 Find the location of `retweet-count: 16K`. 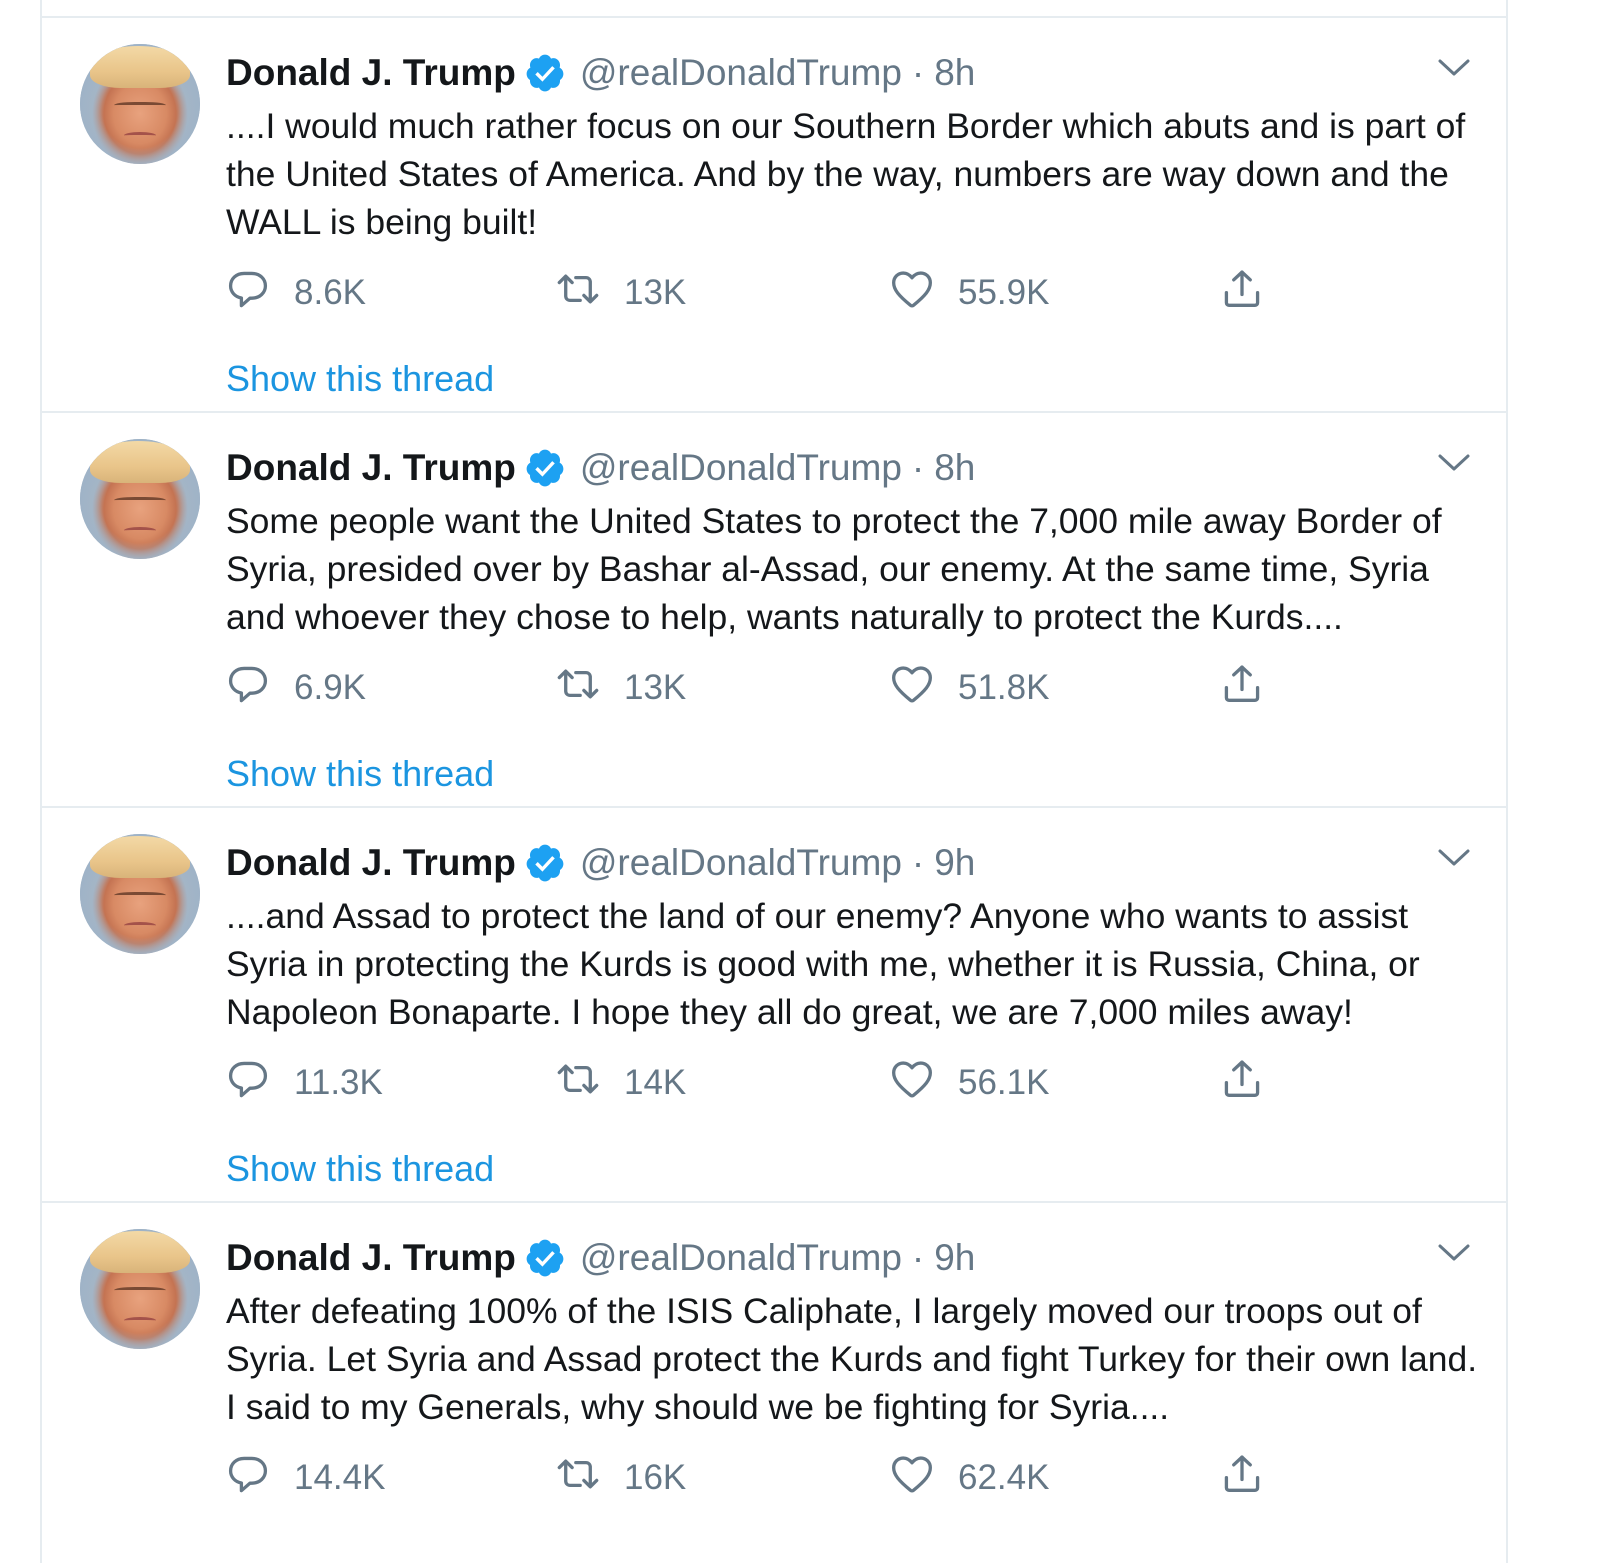

retweet-count: 16K is located at coordinates (655, 1477).